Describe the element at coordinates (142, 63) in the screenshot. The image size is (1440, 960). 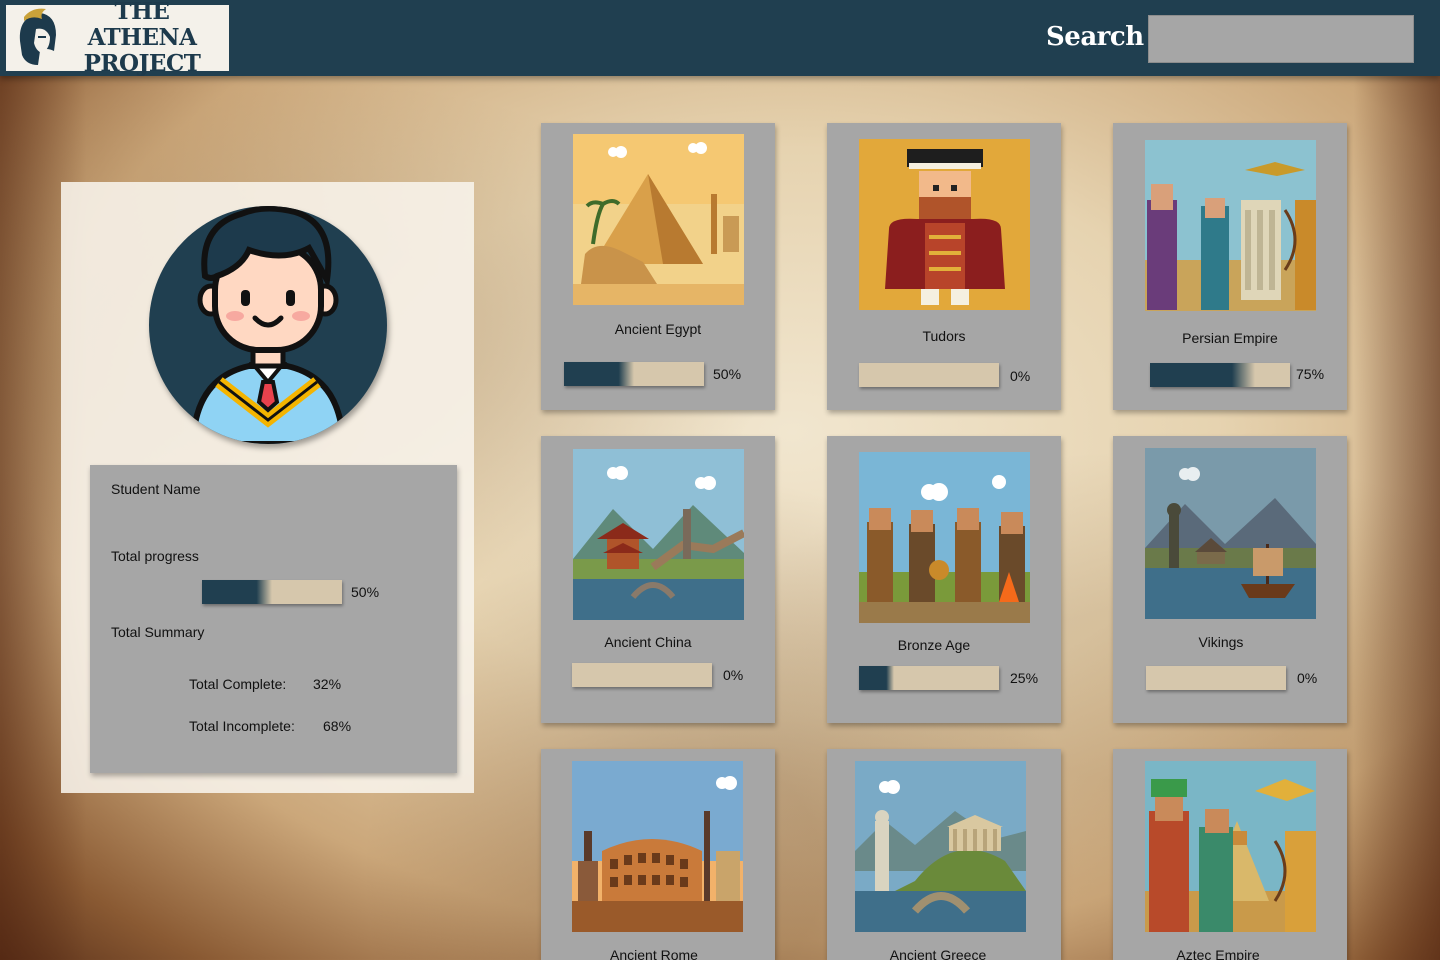
I see `logo-line-2: PROJECT` at that location.